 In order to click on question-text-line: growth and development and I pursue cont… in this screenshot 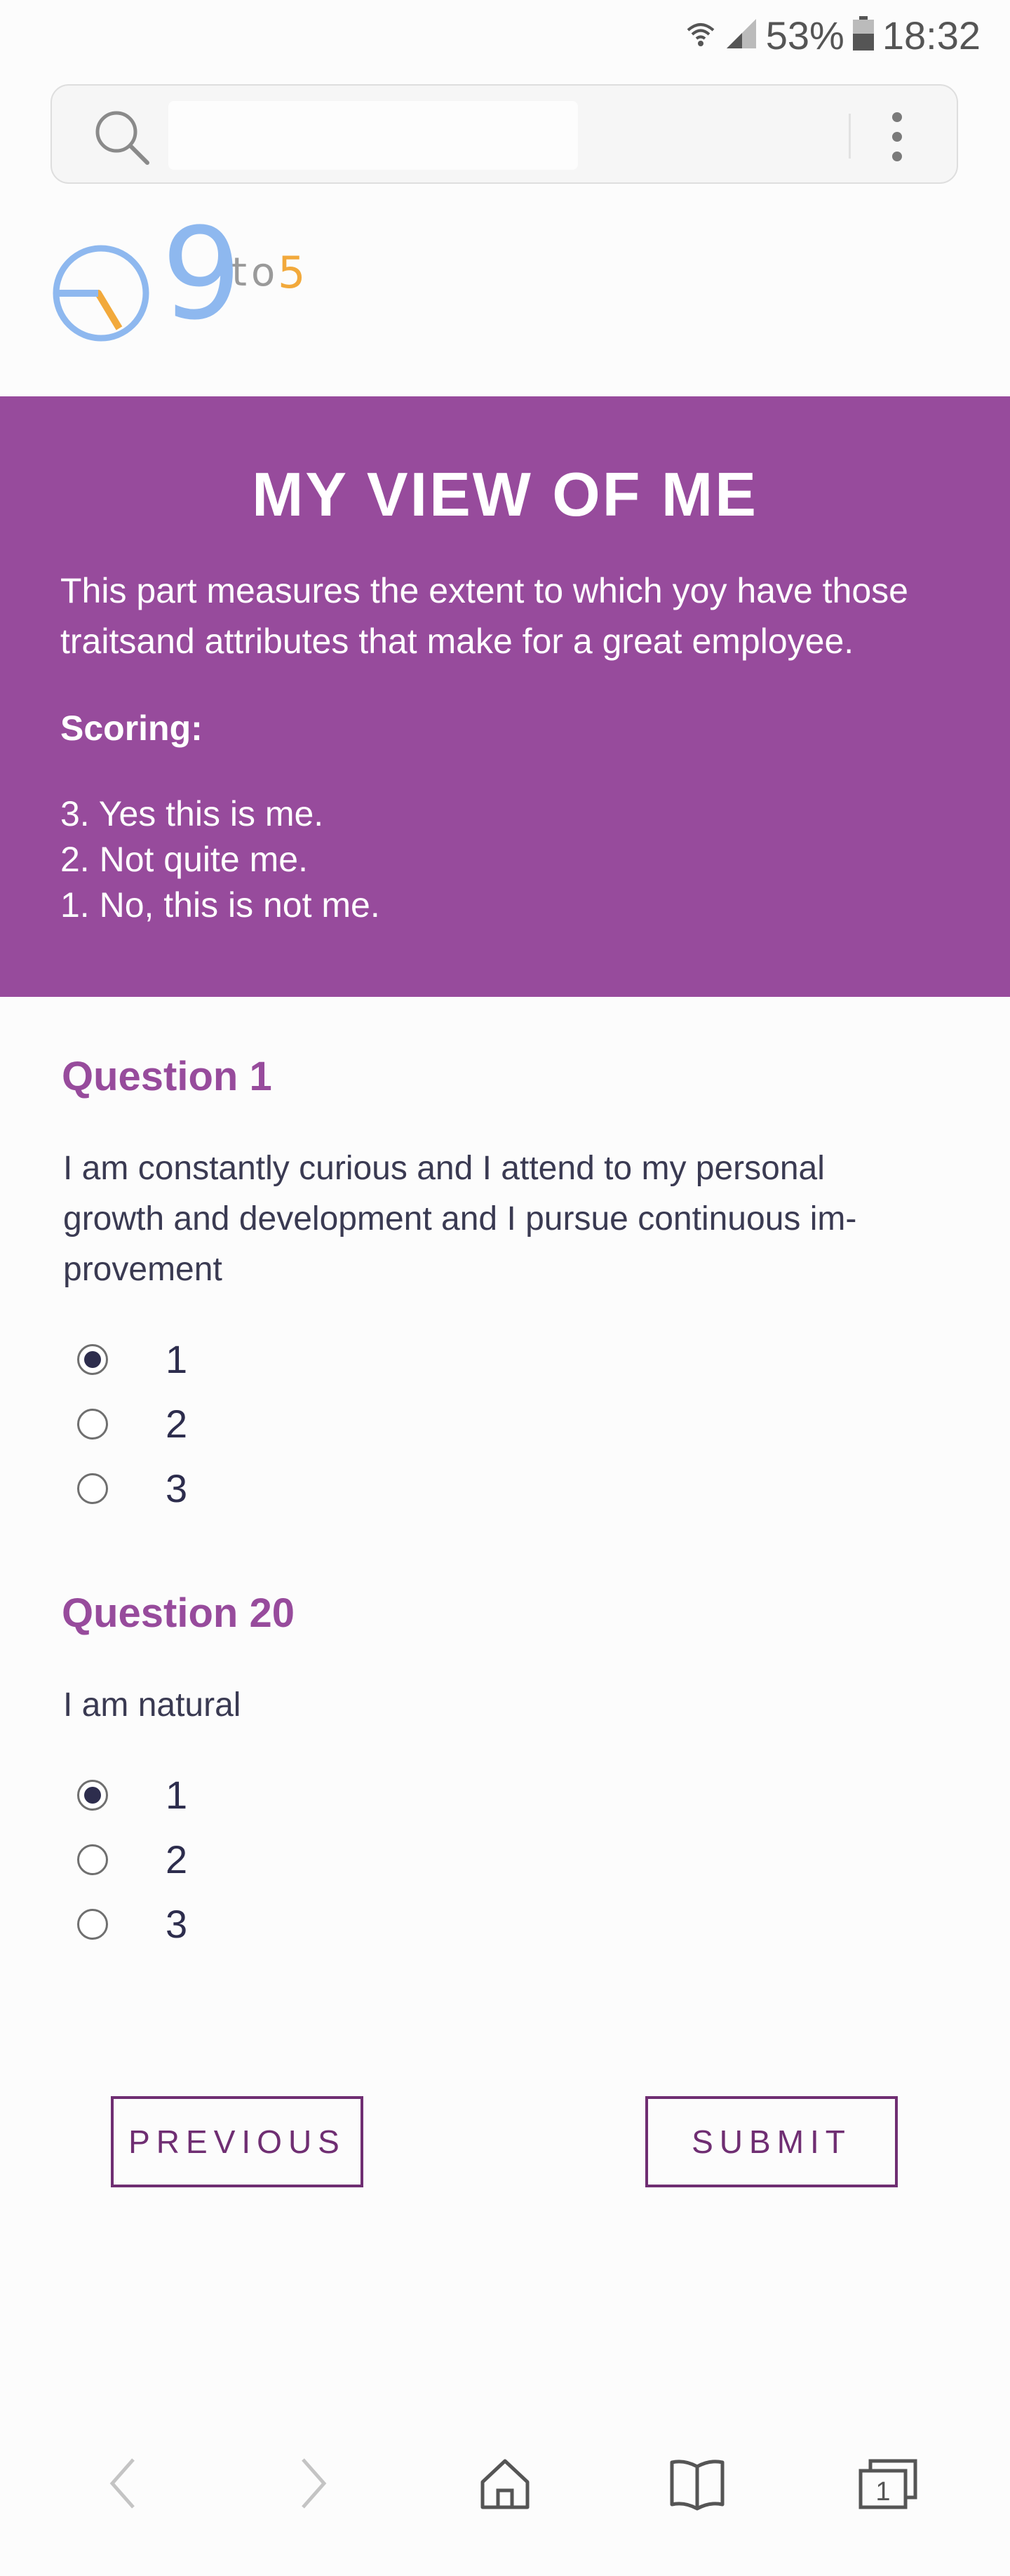, I will do `click(460, 1218)`.